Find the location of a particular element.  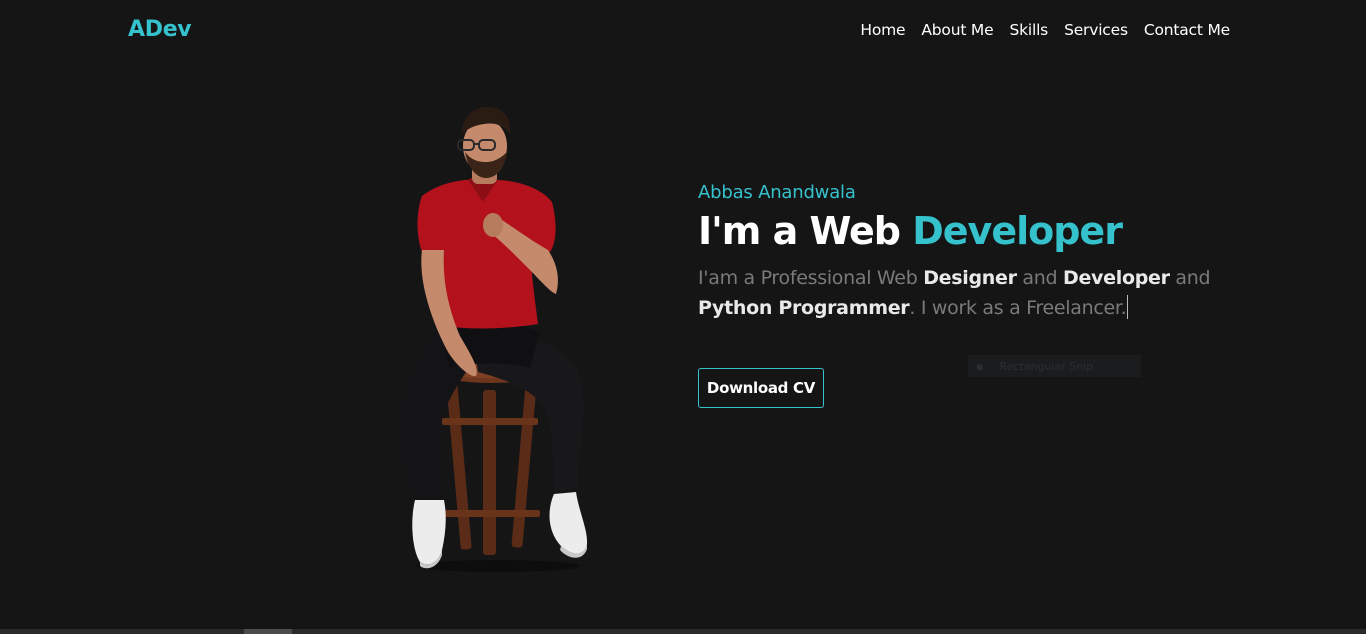

nav-link-contact-me: Contact Me is located at coordinates (1187, 30).